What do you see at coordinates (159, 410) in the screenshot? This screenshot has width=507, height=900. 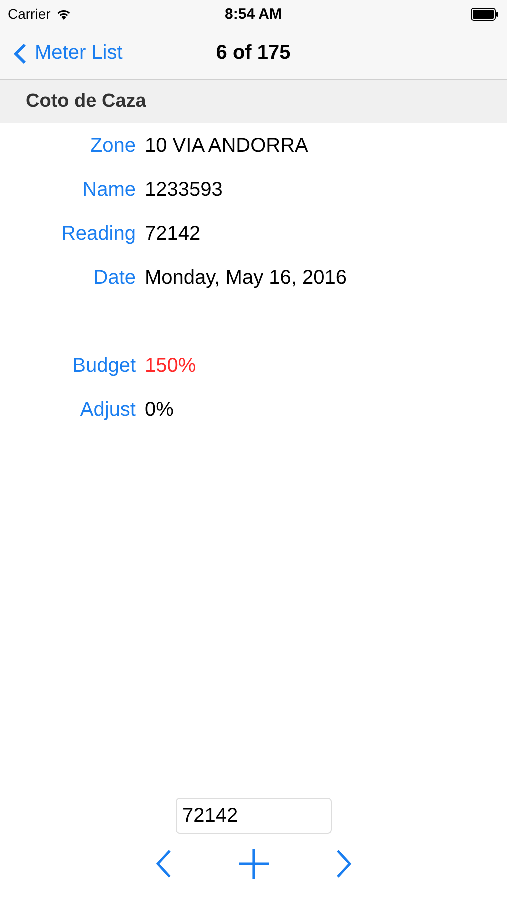 I see `field-value: 0%` at bounding box center [159, 410].